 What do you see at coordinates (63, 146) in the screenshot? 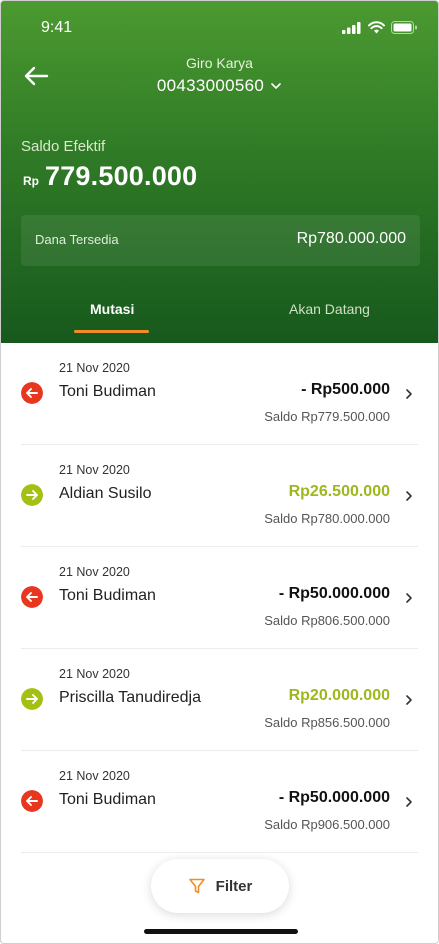
I see `balance-label: Saldo Efektif` at bounding box center [63, 146].